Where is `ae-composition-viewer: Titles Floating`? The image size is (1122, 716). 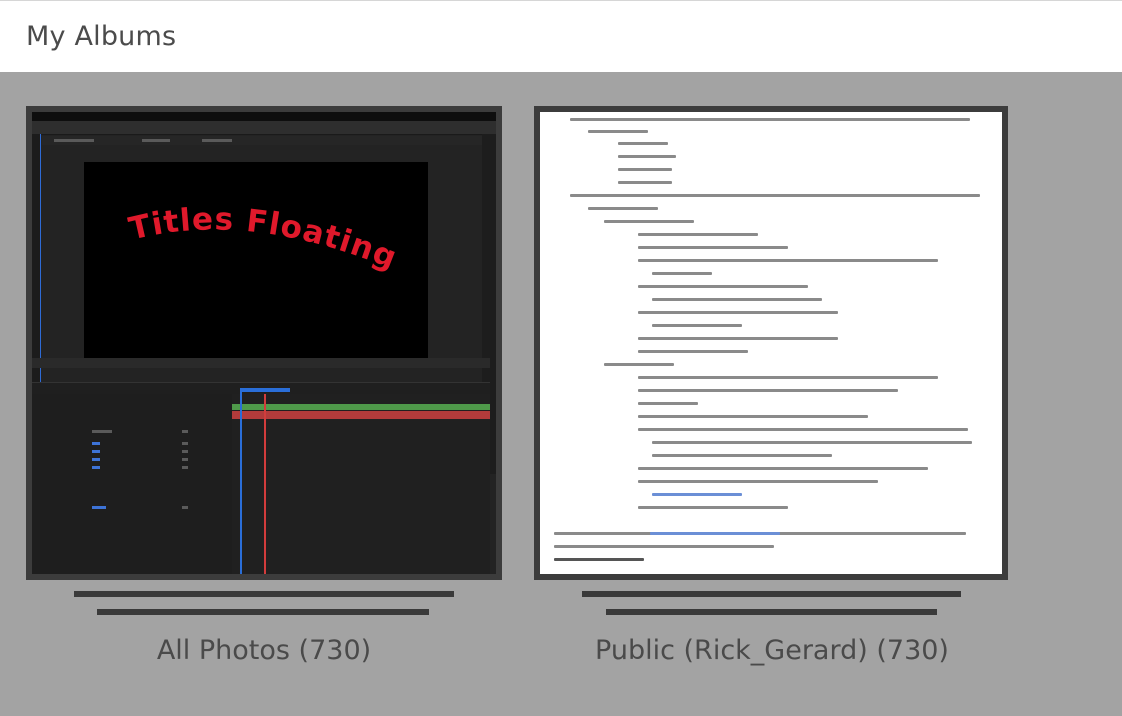
ae-composition-viewer: Titles Floating is located at coordinates (256, 260).